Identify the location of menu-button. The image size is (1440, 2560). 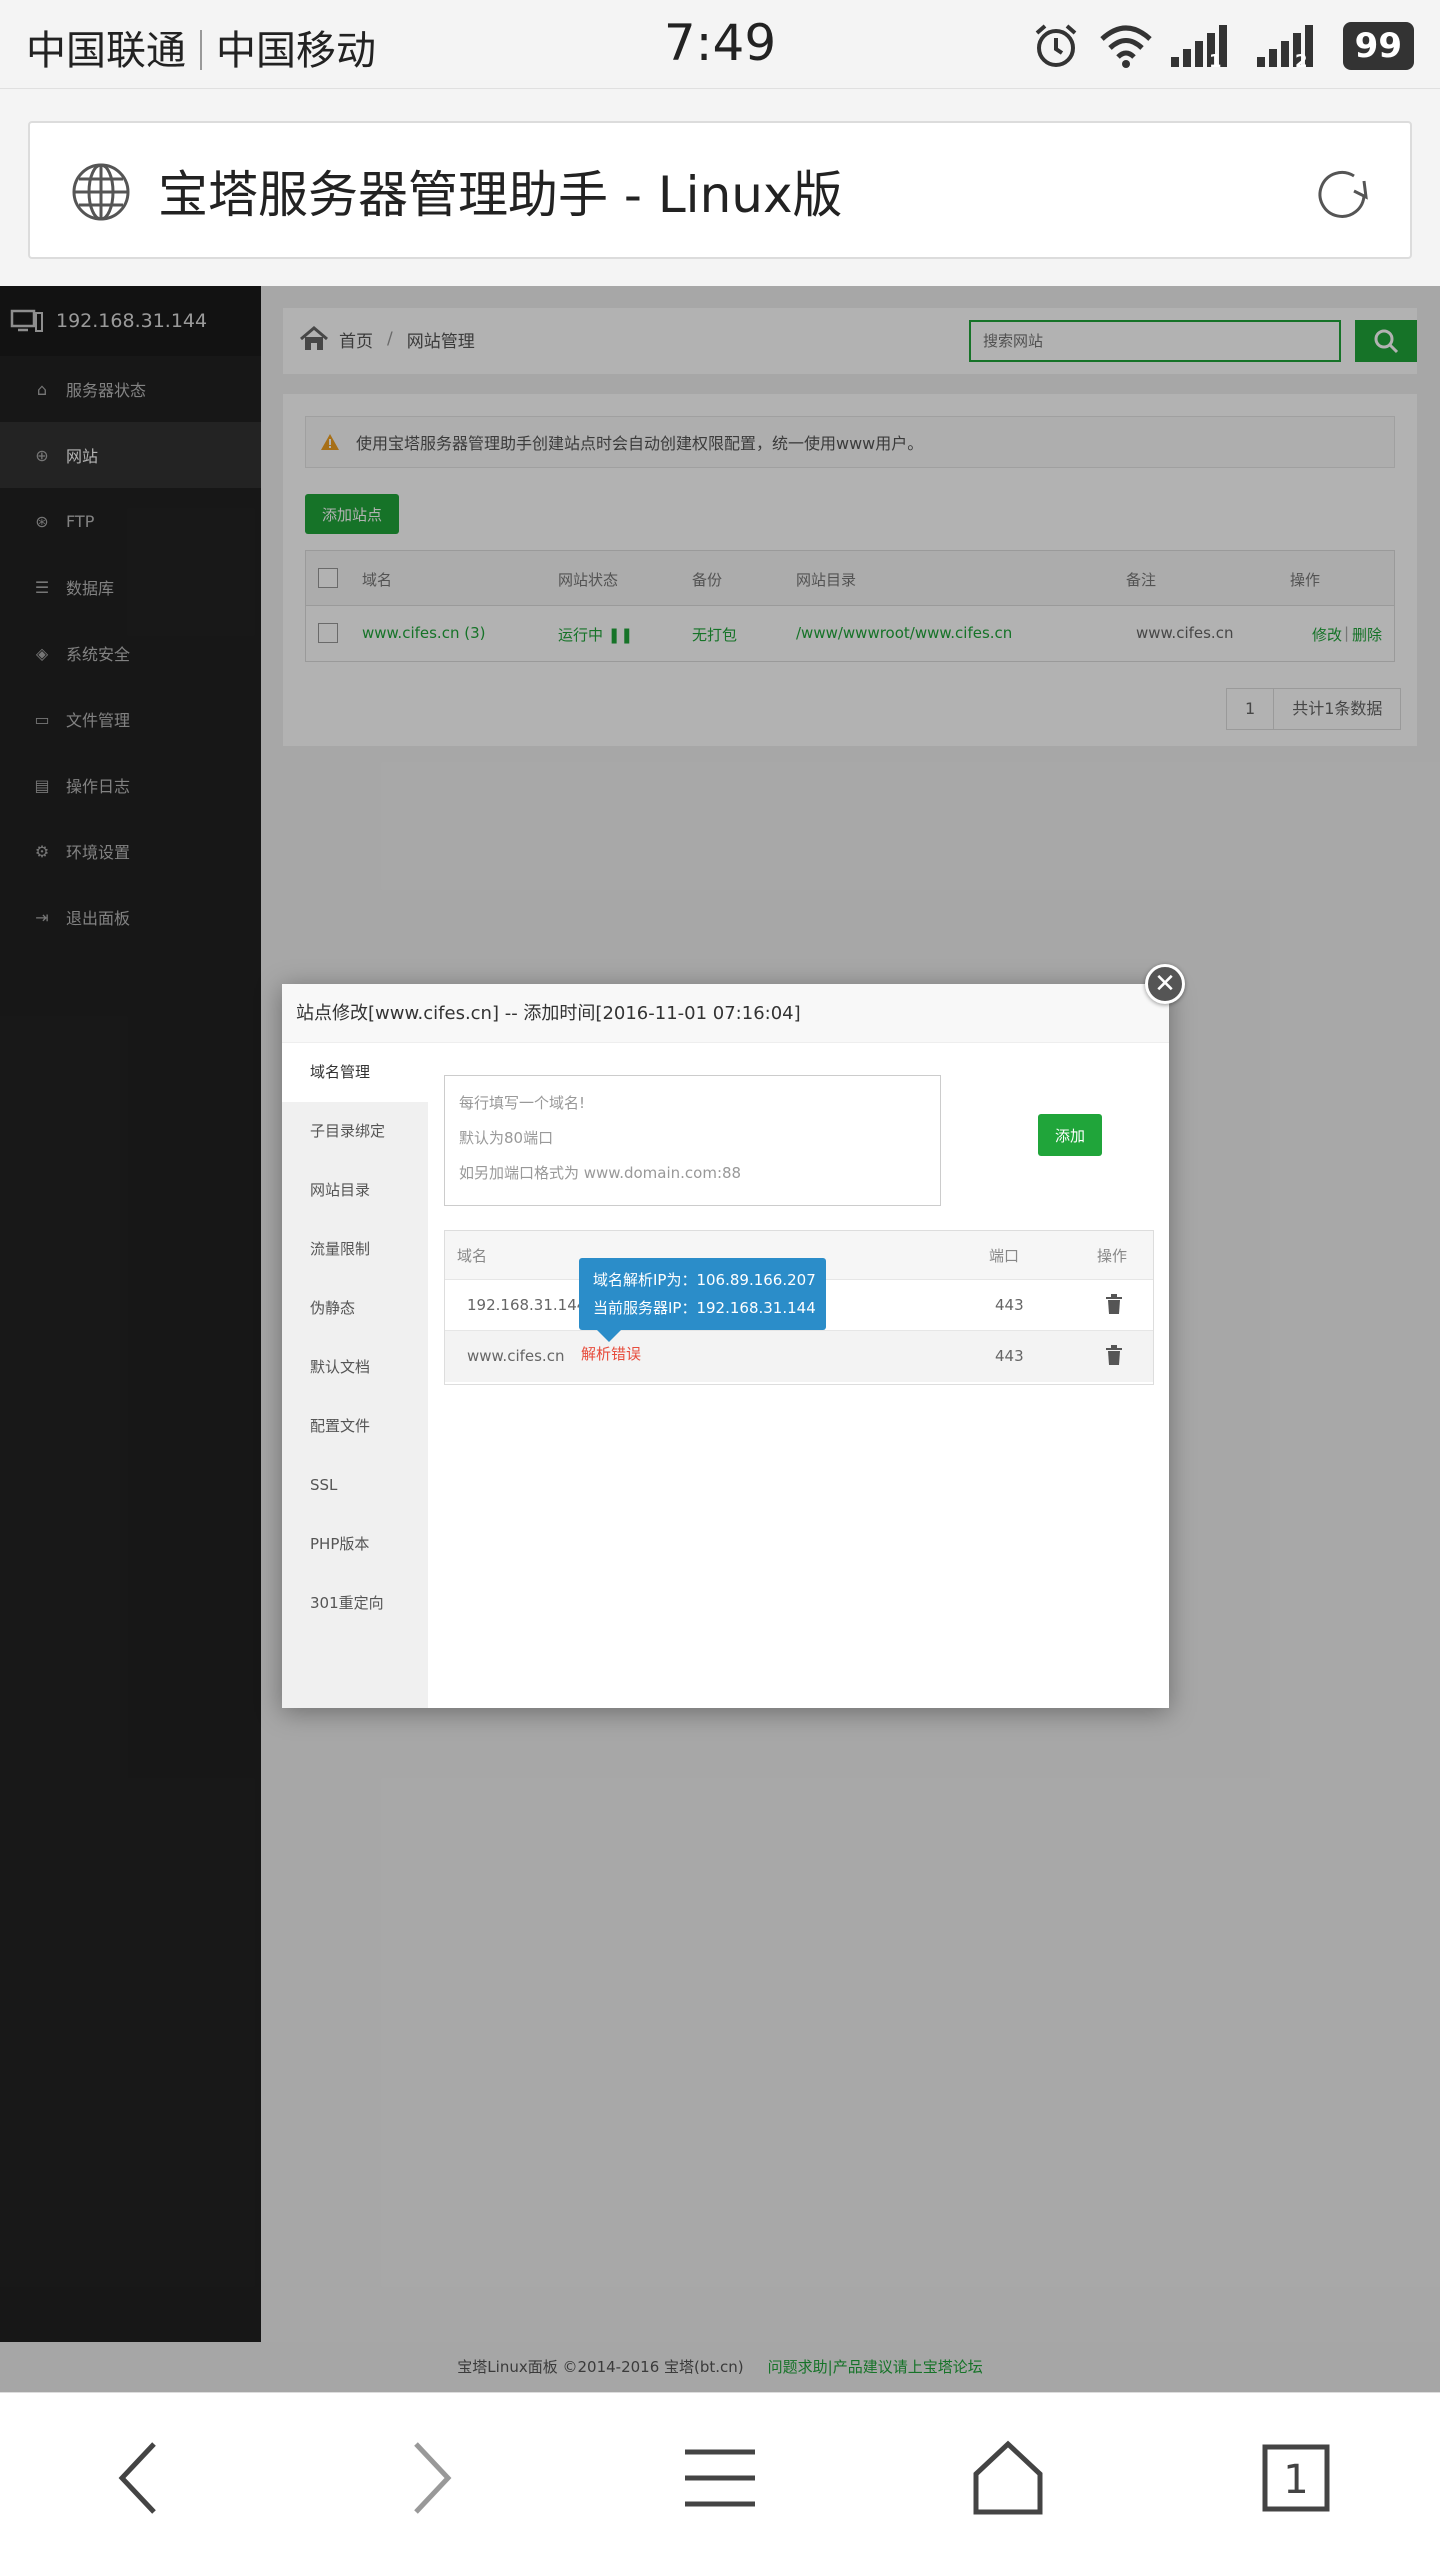
(720, 2478).